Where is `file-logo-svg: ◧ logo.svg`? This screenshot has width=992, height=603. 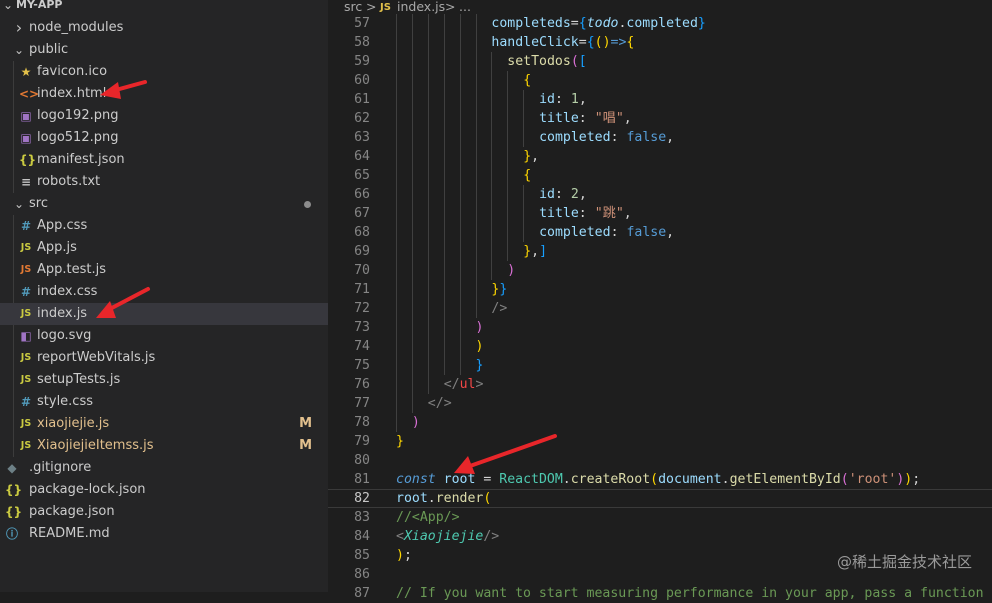
file-logo-svg: ◧ logo.svg is located at coordinates (164, 336).